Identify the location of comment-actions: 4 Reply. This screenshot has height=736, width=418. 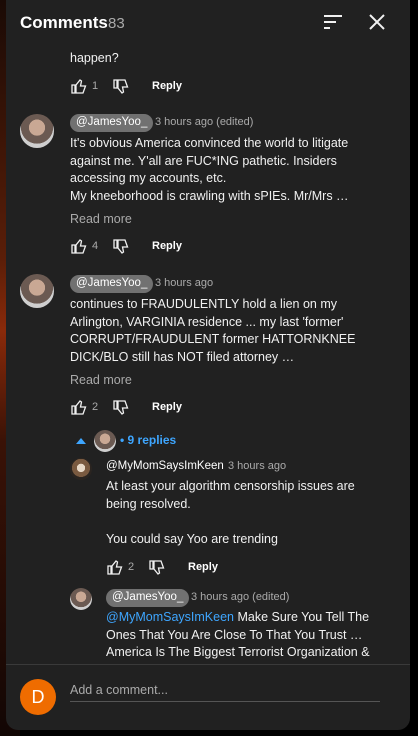
(140, 247).